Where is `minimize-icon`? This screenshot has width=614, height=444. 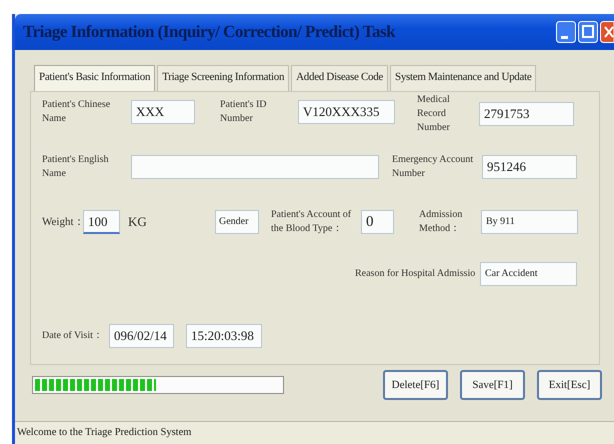 minimize-icon is located at coordinates (566, 32).